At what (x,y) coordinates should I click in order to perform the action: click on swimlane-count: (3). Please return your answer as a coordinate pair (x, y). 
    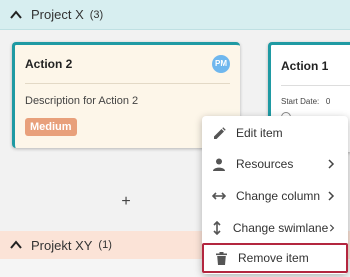
    Looking at the image, I should click on (96, 14).